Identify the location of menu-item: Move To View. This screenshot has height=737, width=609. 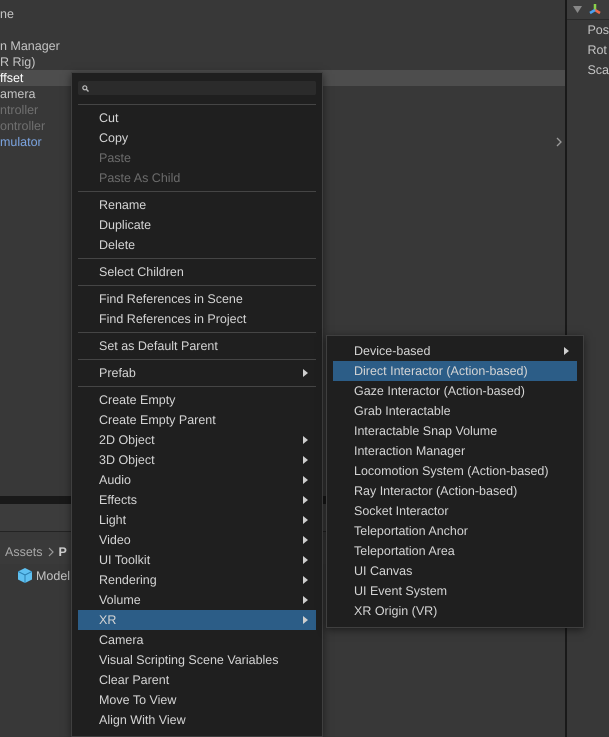
(197, 700).